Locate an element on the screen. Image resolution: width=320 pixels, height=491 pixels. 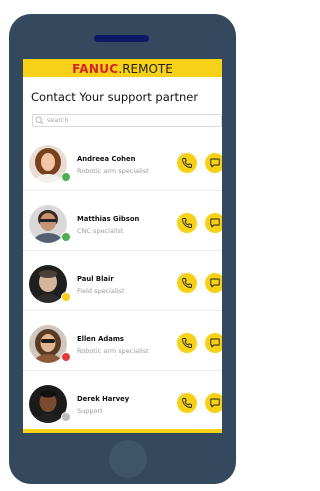
search-input: search is located at coordinates (127, 120).